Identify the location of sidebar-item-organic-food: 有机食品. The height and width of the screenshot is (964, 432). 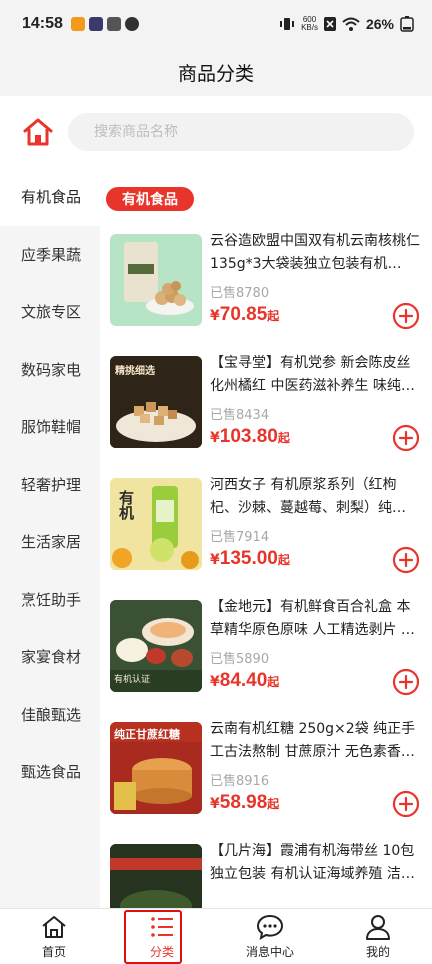
(50, 197).